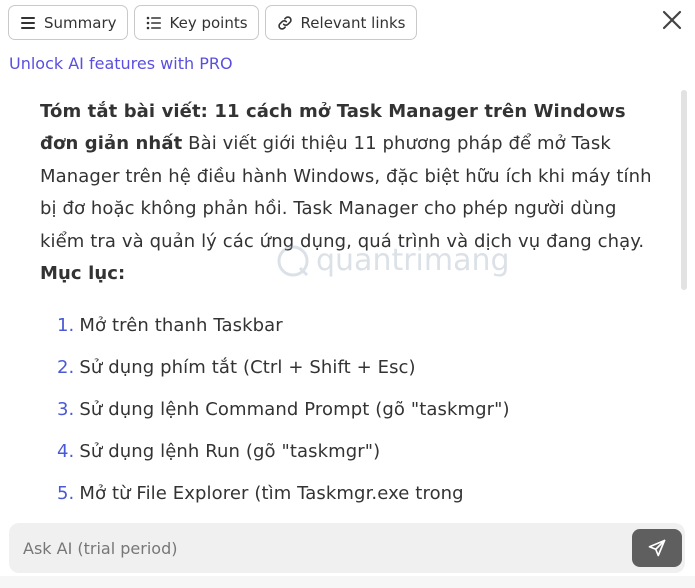 This screenshot has width=695, height=588. Describe the element at coordinates (284, 22) in the screenshot. I see `link-icon` at that location.